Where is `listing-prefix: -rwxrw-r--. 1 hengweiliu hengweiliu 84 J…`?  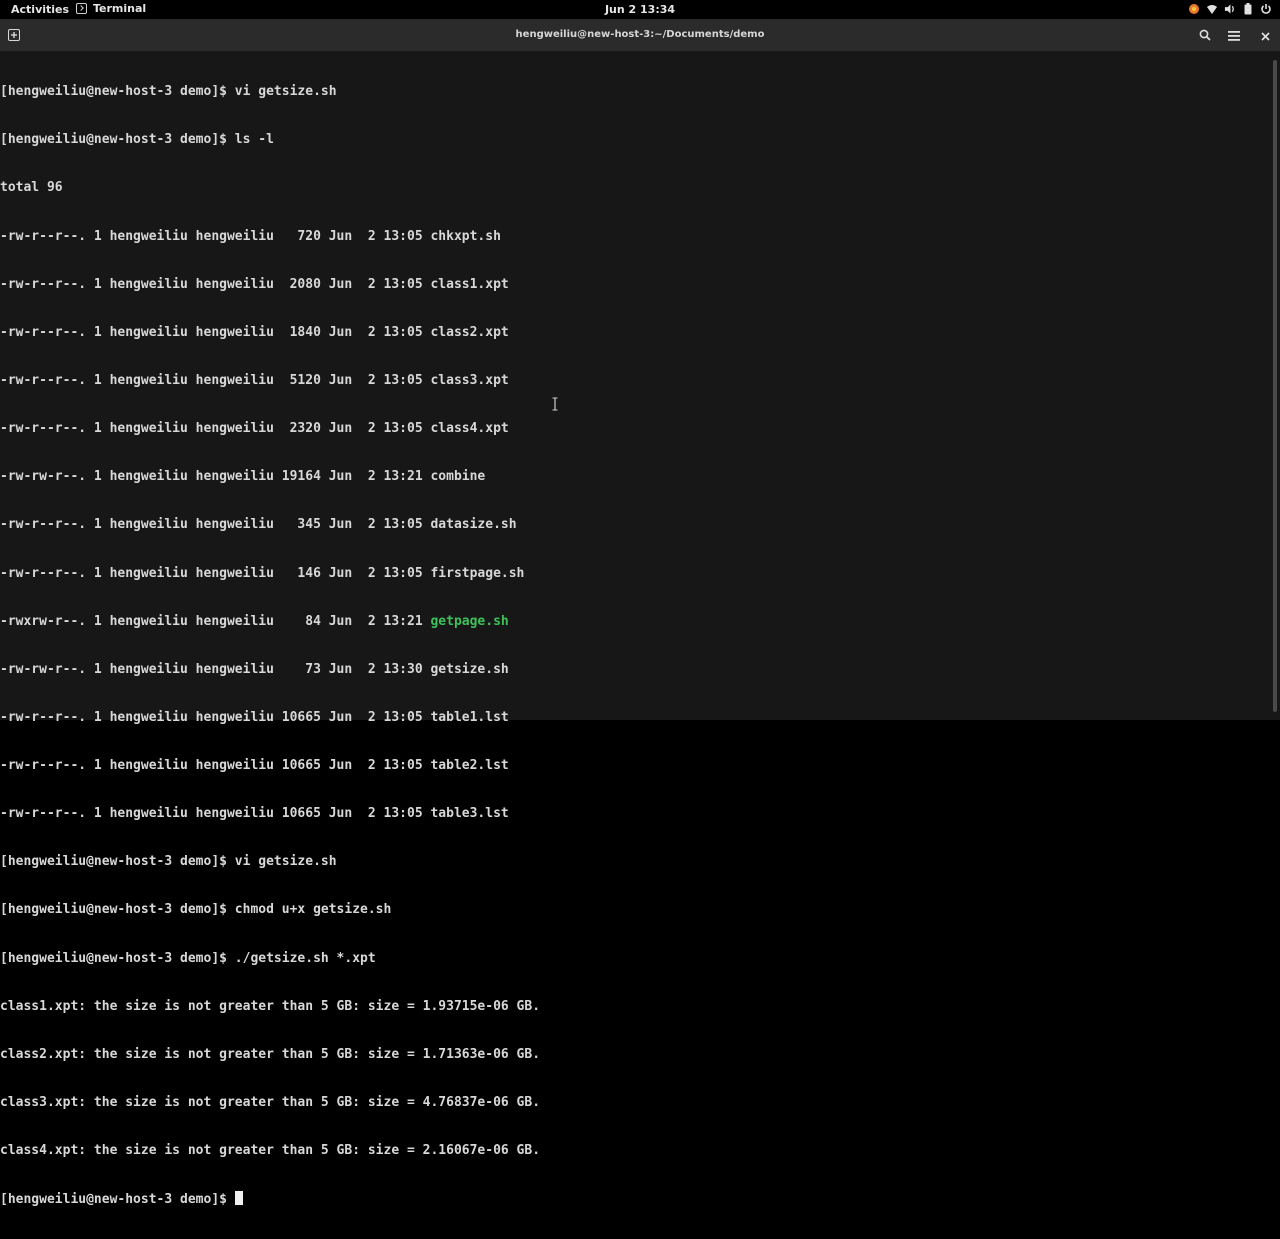 listing-prefix: -rwxrw-r--. 1 hengweiliu hengweiliu 84 J… is located at coordinates (215, 621).